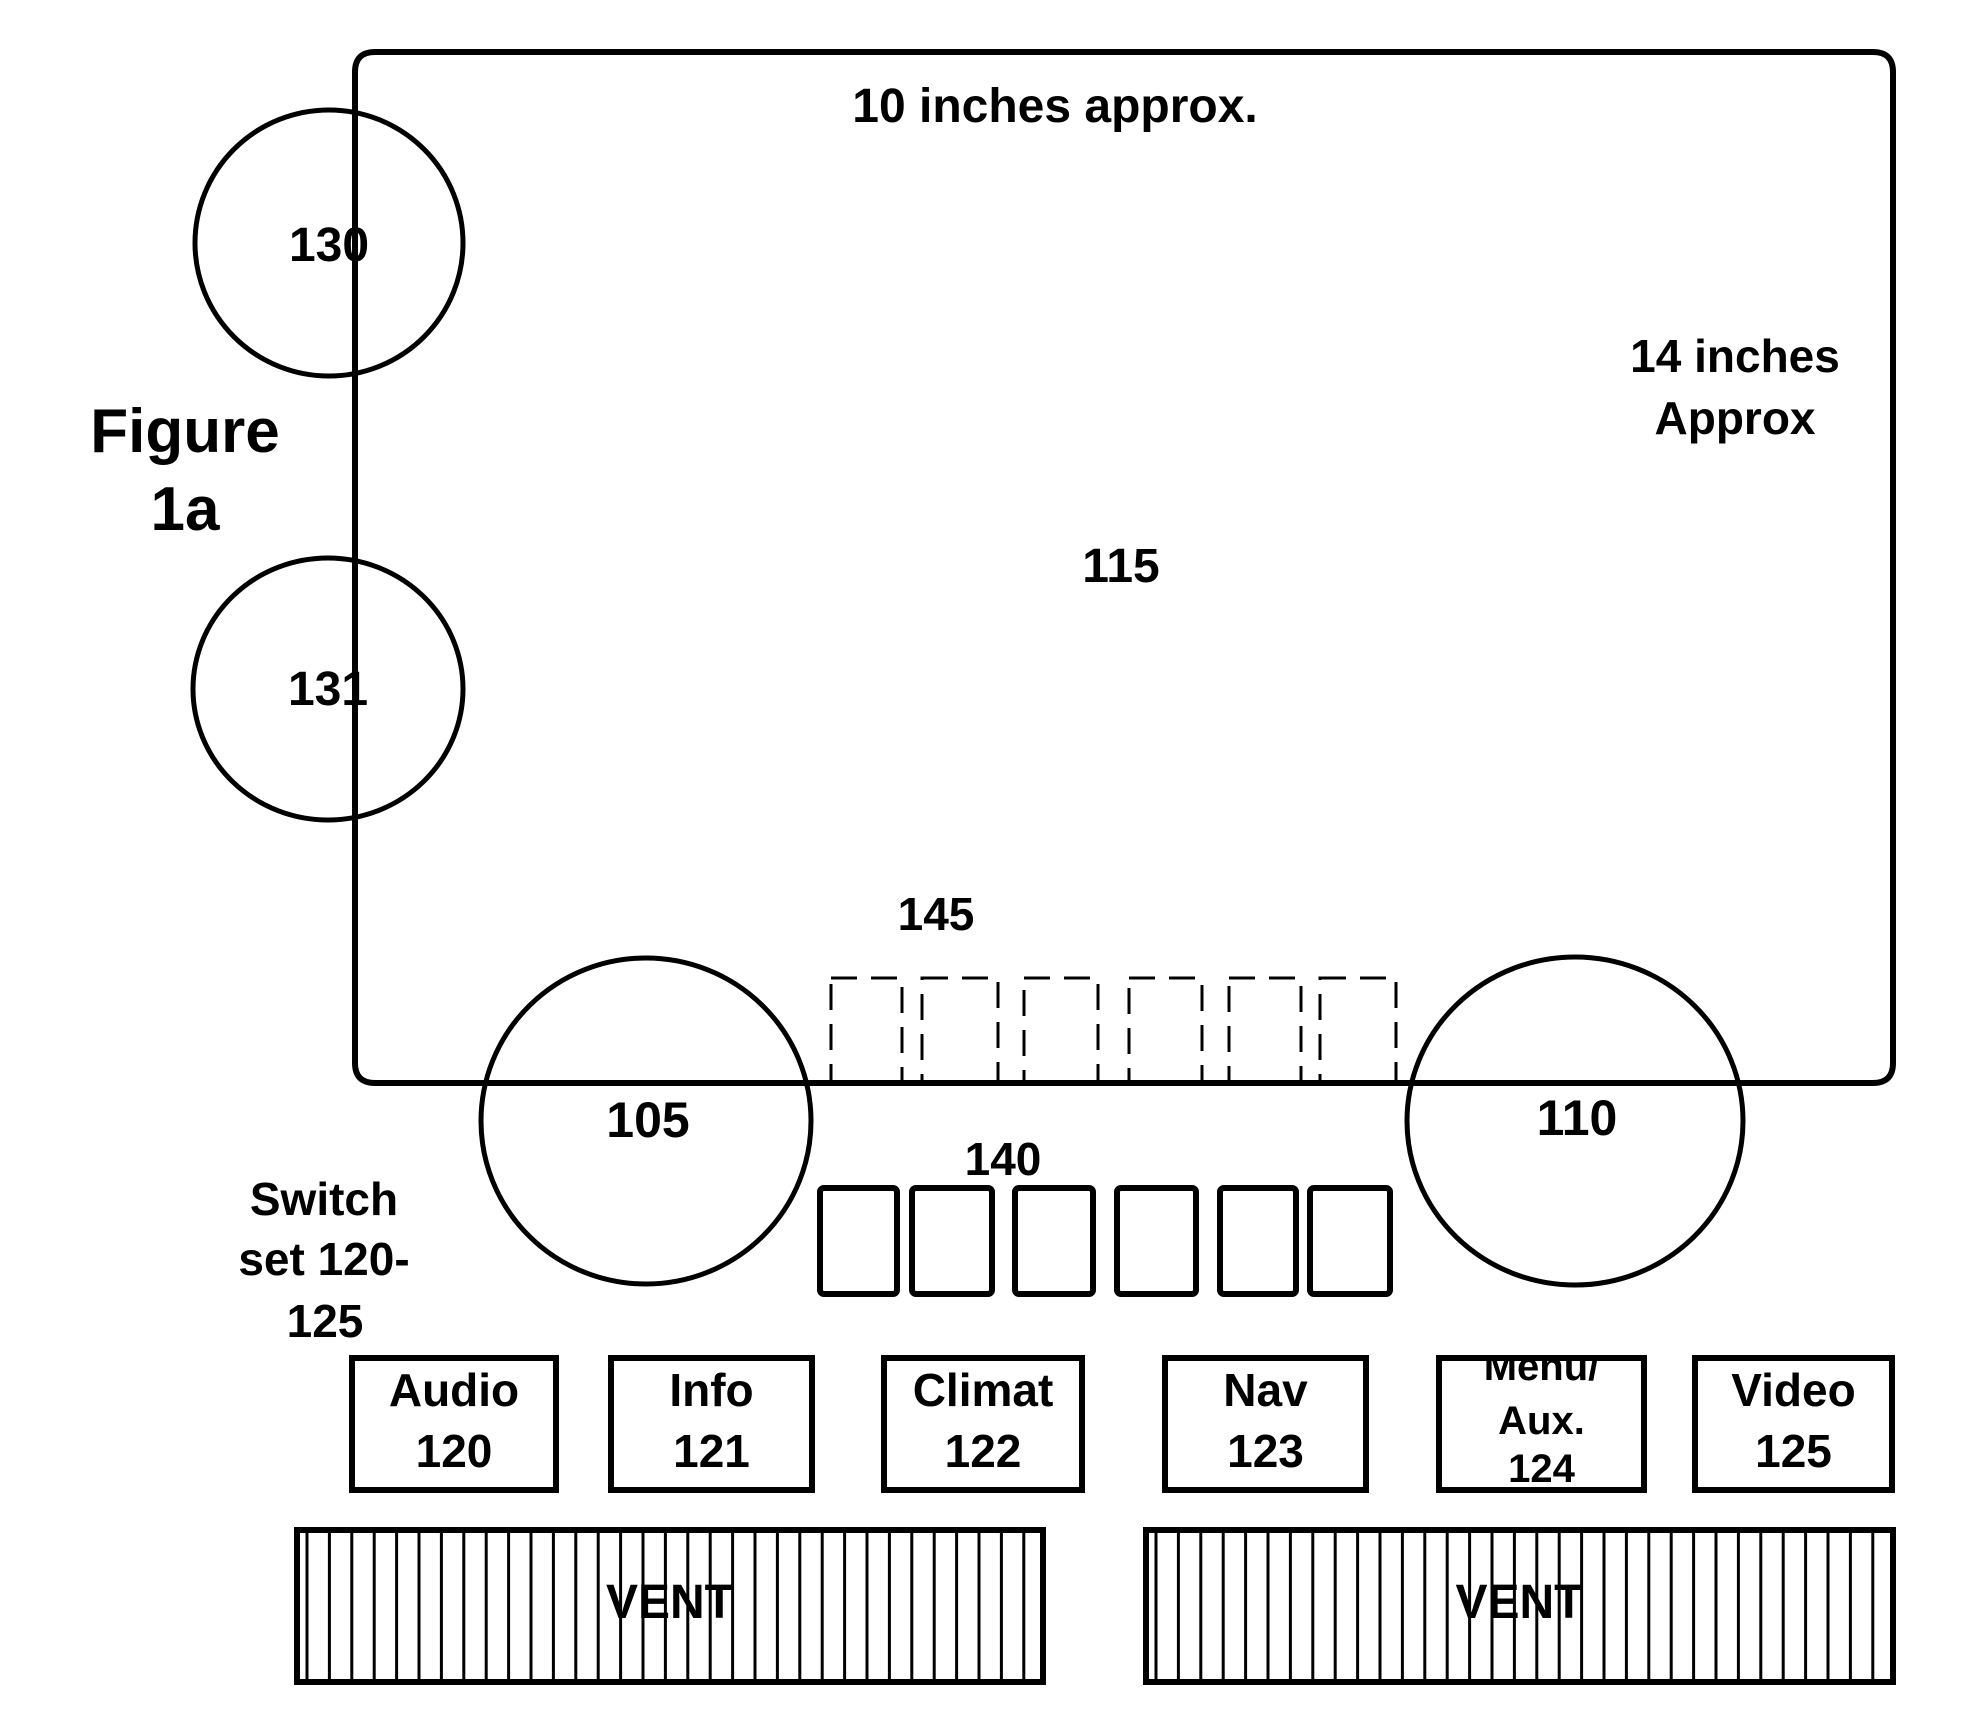 The height and width of the screenshot is (1728, 1982). What do you see at coordinates (983, 1451) in the screenshot?
I see `switch-climate-label-line2: 122` at bounding box center [983, 1451].